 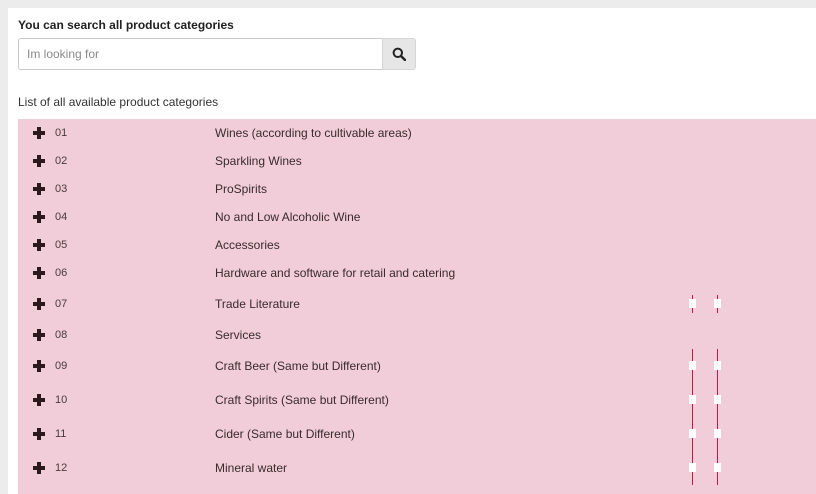 I want to click on page-heading: You can search all product categories, so click(x=126, y=25).